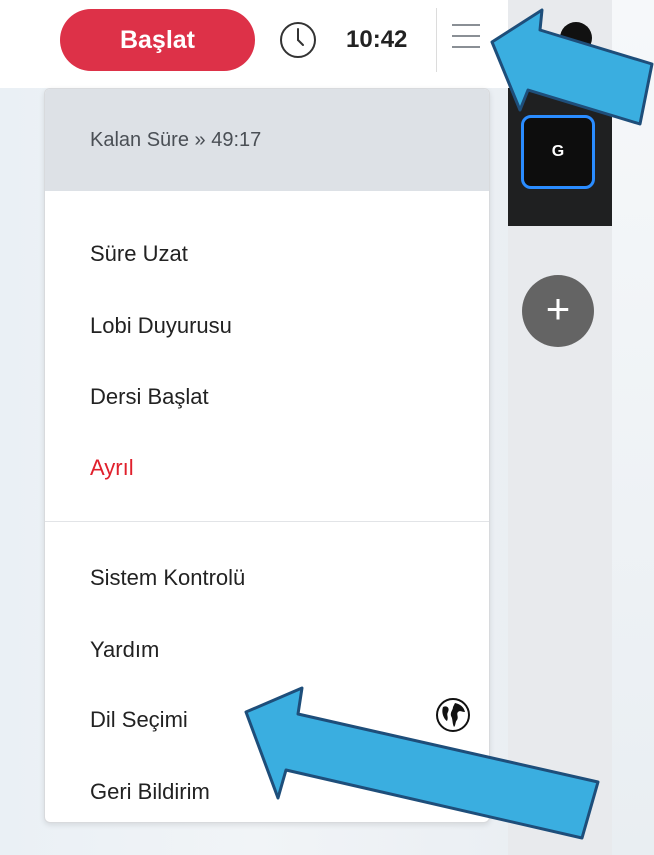 This screenshot has height=855, width=654. What do you see at coordinates (149, 397) in the screenshot?
I see `menu-item-start-lesson: Dersi Başlat` at bounding box center [149, 397].